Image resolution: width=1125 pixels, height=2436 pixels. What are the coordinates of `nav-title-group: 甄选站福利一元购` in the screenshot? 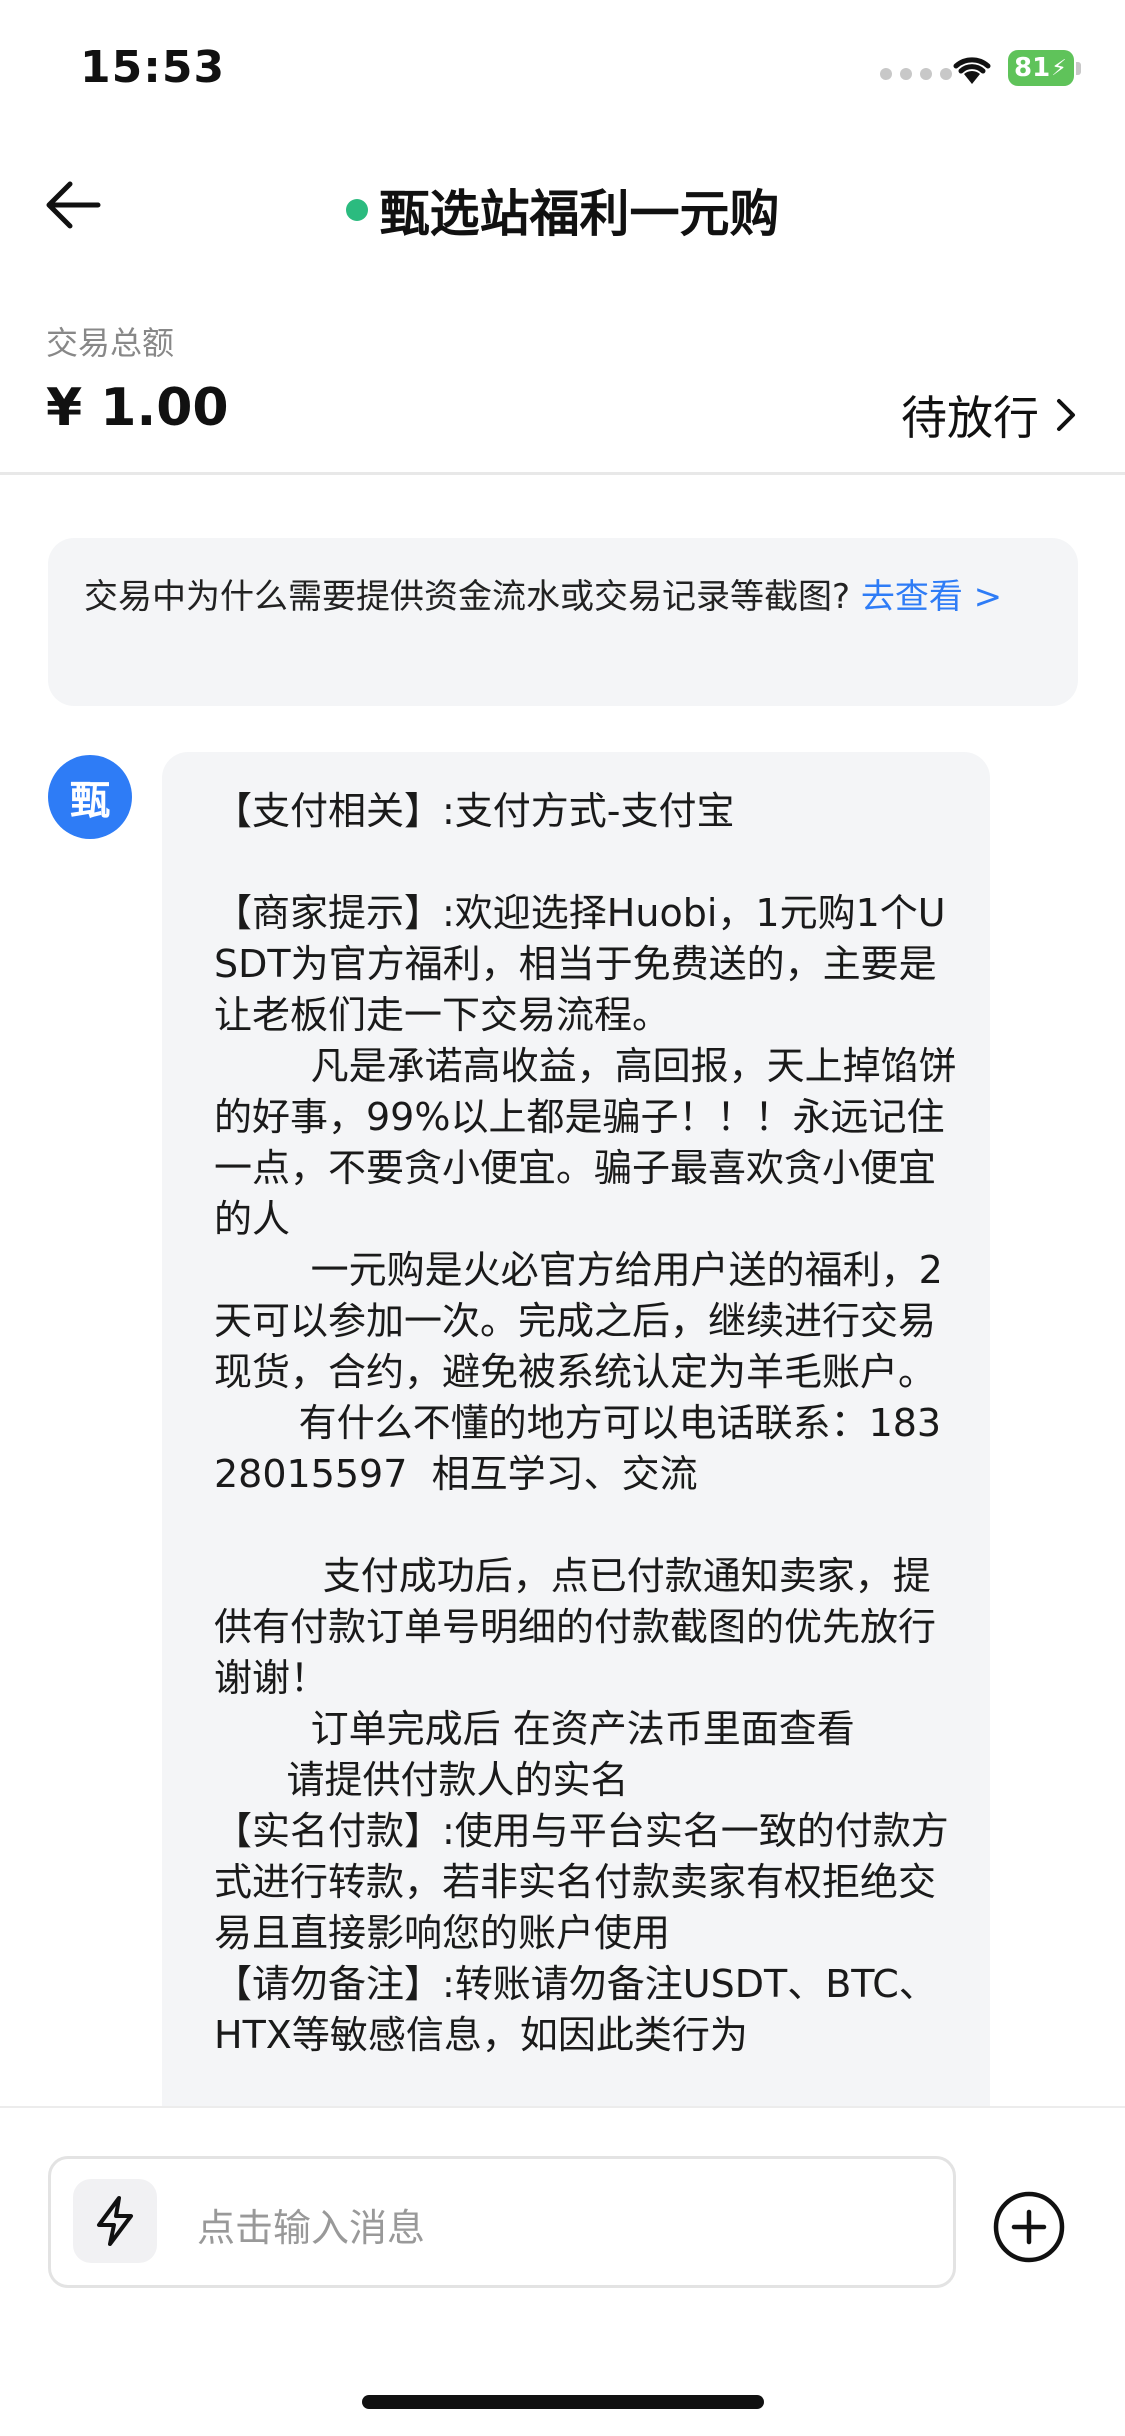 It's located at (562, 210).